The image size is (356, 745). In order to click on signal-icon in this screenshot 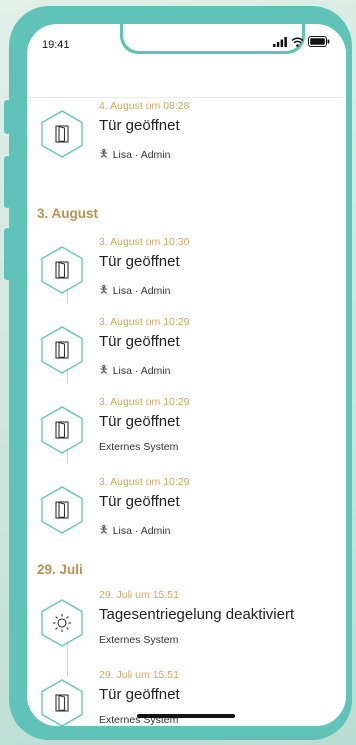, I will do `click(280, 41)`.